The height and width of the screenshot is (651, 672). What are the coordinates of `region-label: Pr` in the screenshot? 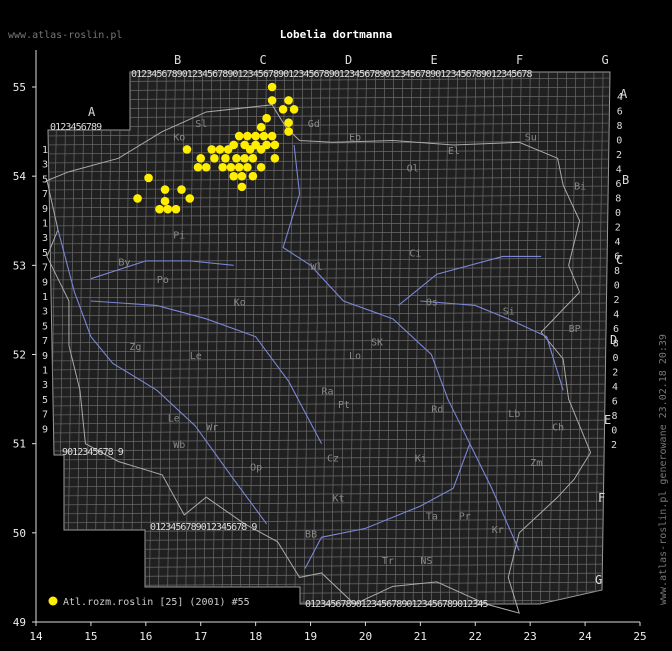 It's located at (465, 516).